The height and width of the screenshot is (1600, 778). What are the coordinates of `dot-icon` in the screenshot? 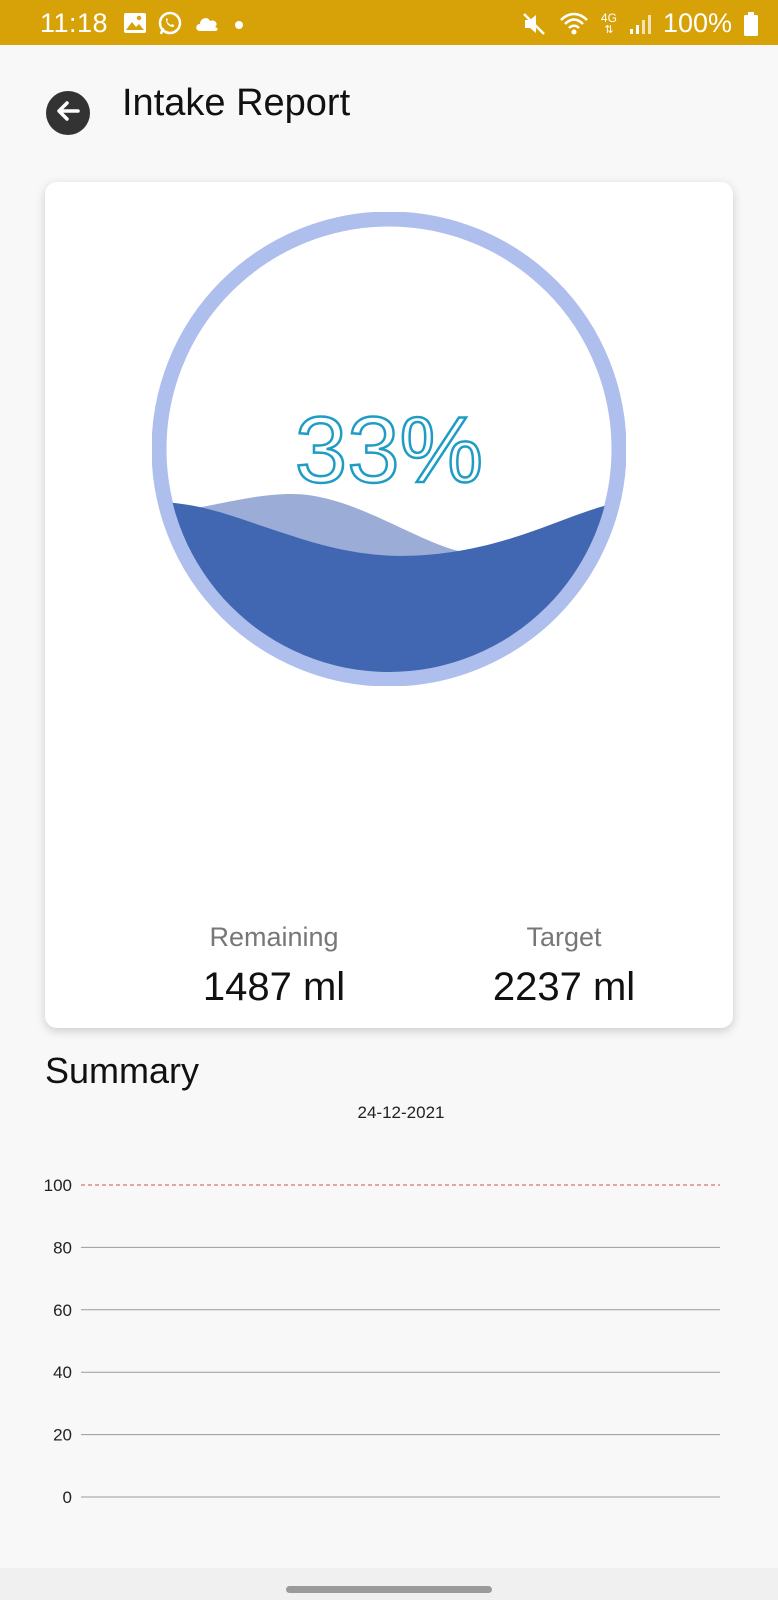 It's located at (239, 23).